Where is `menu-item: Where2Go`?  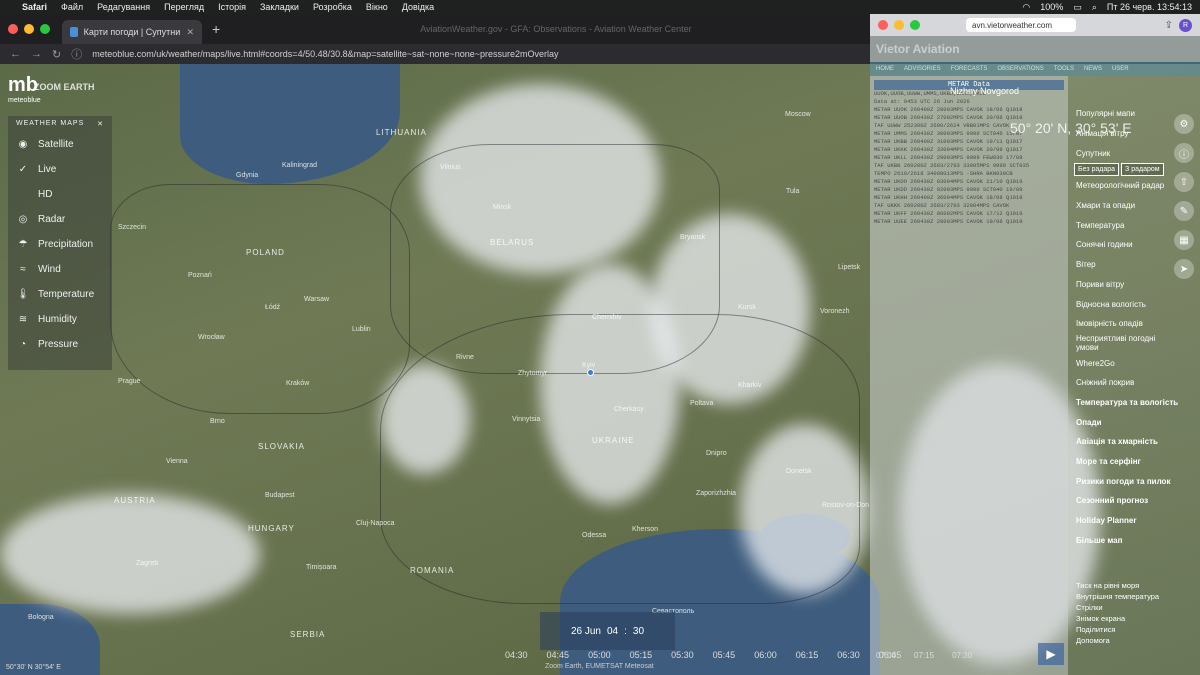
menu-item: Where2Go is located at coordinates (1124, 363).